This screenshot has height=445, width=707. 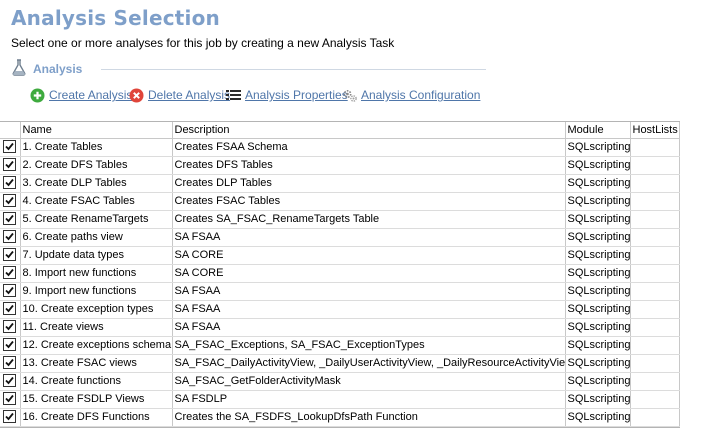 I want to click on cell-name: 12. Create exceptions schema, so click(x=96, y=345).